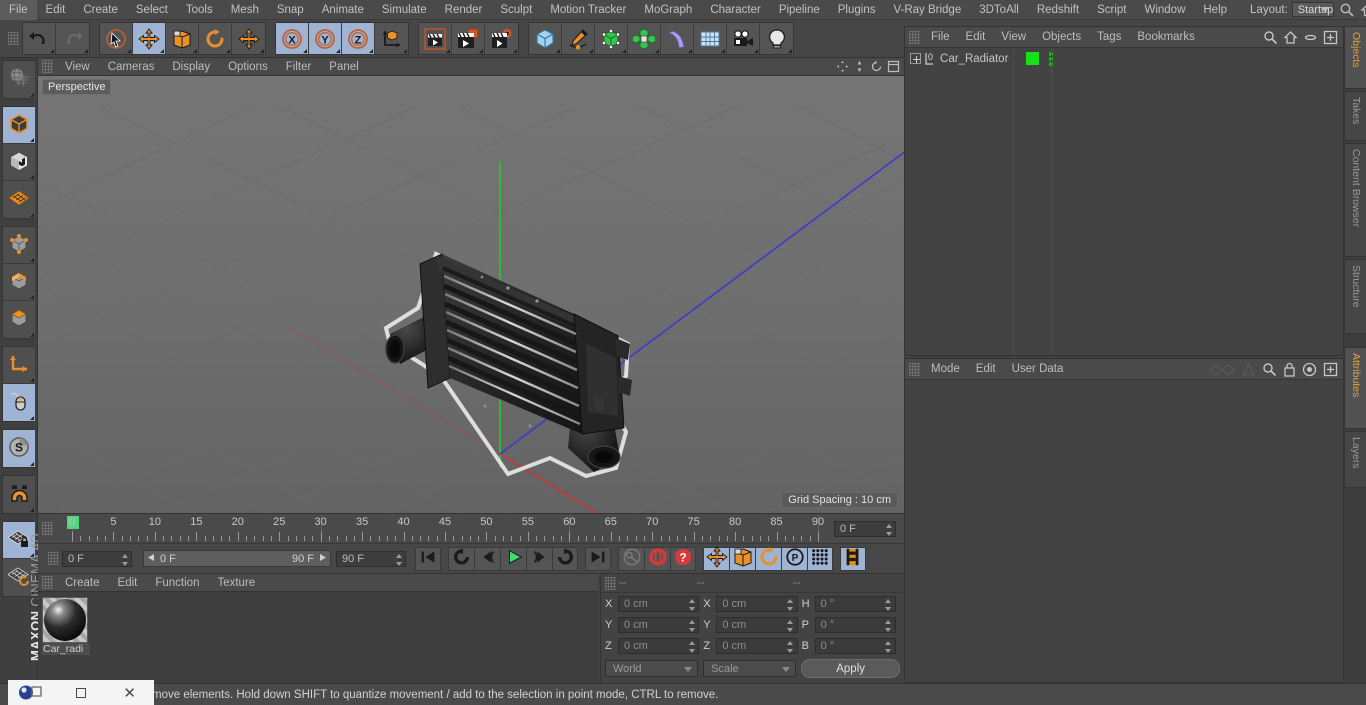  I want to click on position-key-button, so click(716, 558).